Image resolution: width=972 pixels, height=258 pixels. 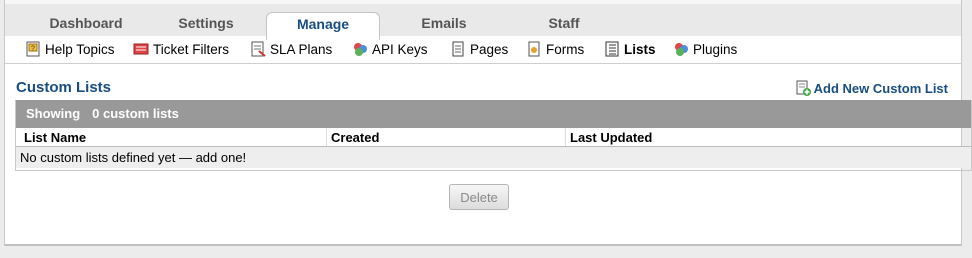 What do you see at coordinates (681, 49) in the screenshot?
I see `plugins-icon` at bounding box center [681, 49].